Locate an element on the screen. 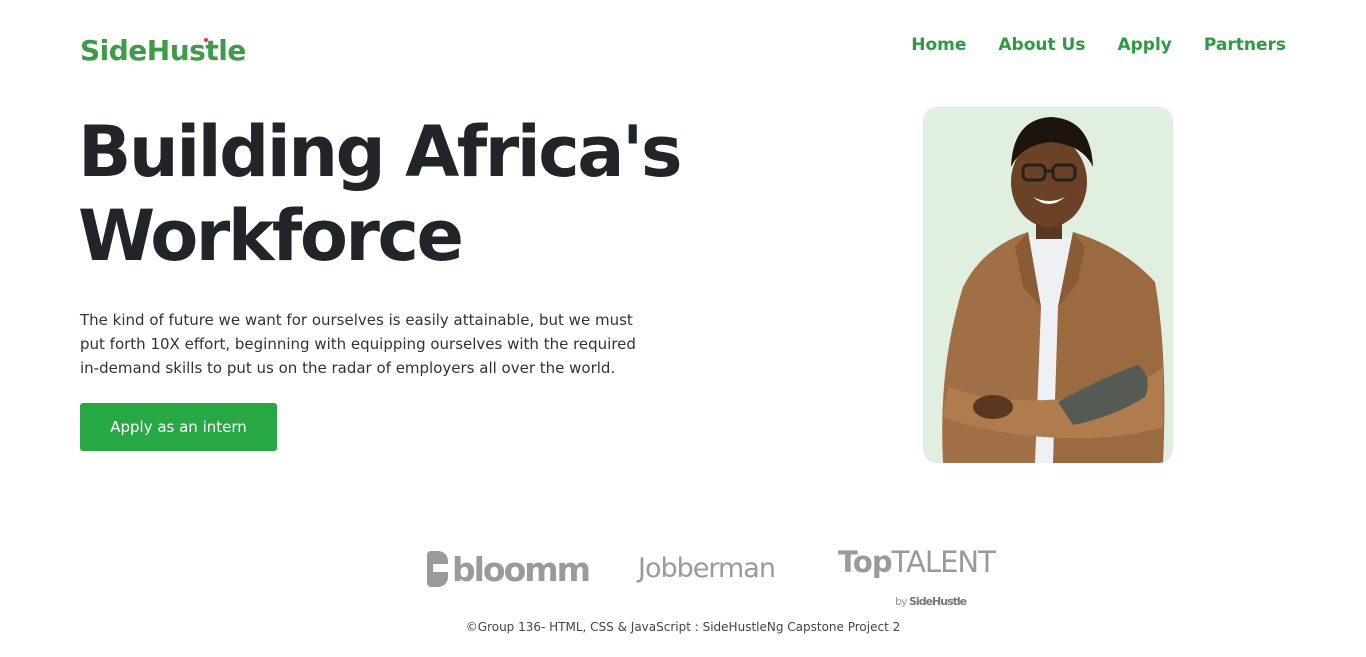 The image size is (1366, 657). toptalent-logo: TopTALENT by SideHustle is located at coordinates (917, 576).